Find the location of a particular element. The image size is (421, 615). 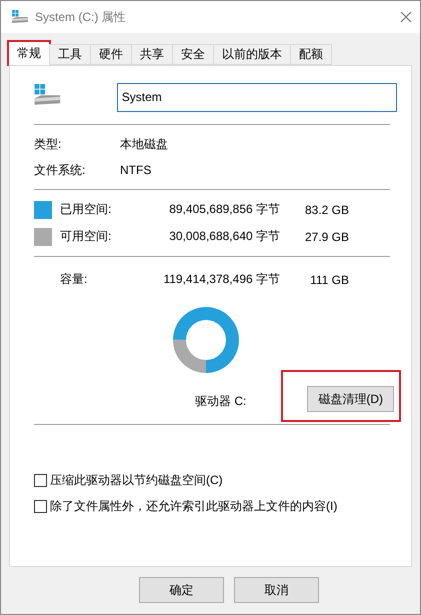

close-icon is located at coordinates (406, 17).